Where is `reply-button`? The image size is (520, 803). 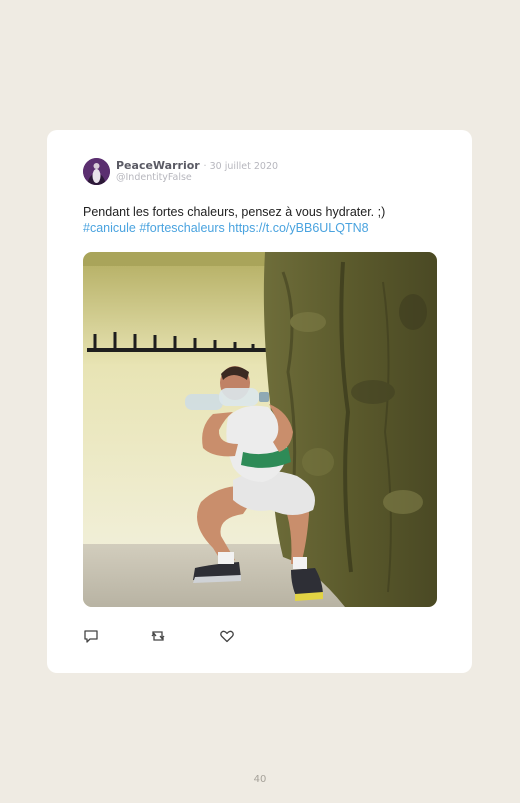 reply-button is located at coordinates (91, 636).